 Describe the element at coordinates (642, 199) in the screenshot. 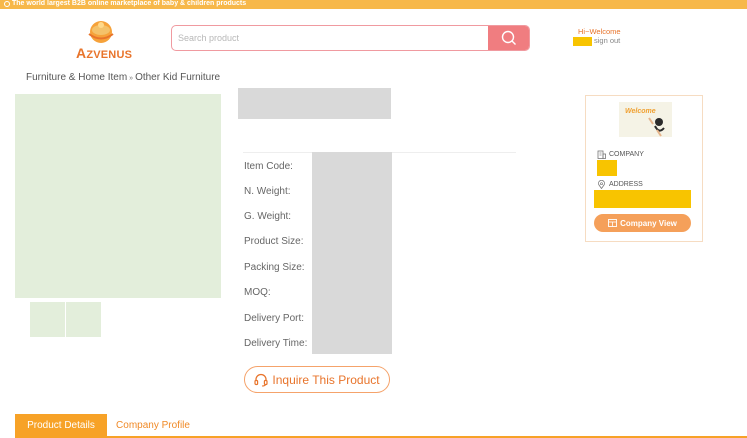

I see `redacted-address` at that location.